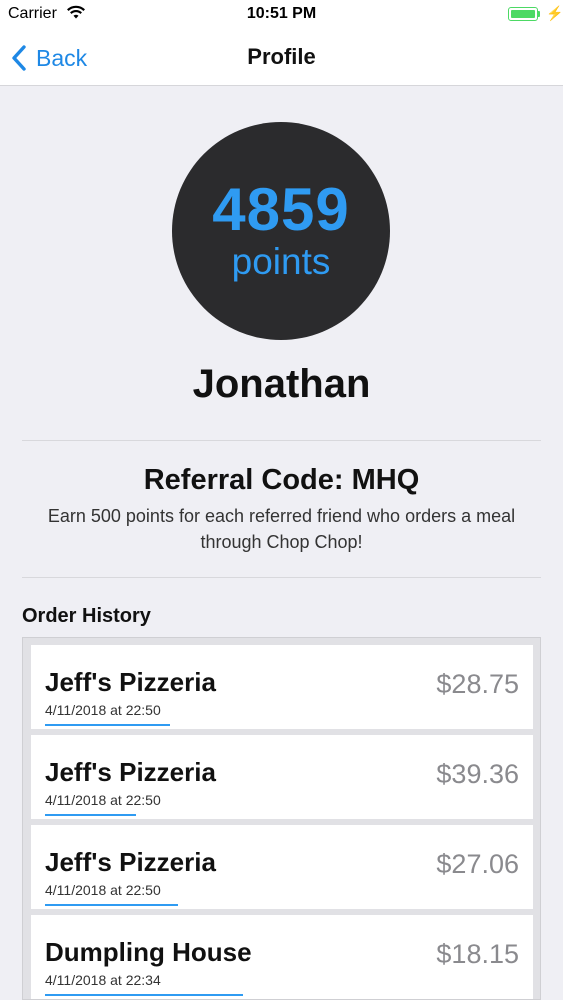 The height and width of the screenshot is (1000, 563). Describe the element at coordinates (523, 14) in the screenshot. I see `battery-icon` at that location.